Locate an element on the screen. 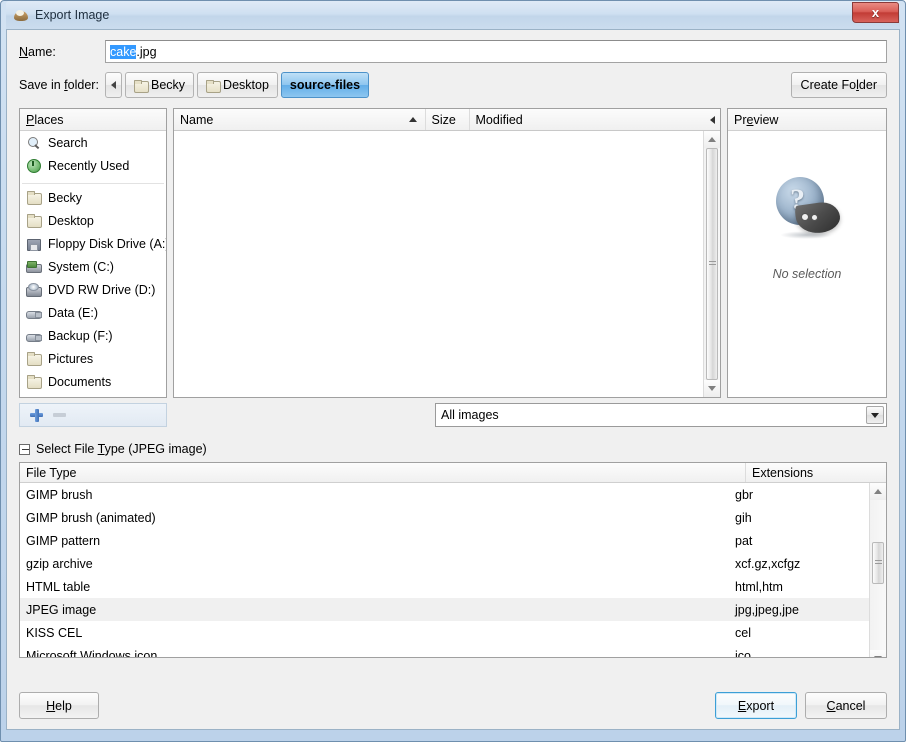  table-row-selected: JPEG image jpg,jpeg,jpe is located at coordinates (444, 609).